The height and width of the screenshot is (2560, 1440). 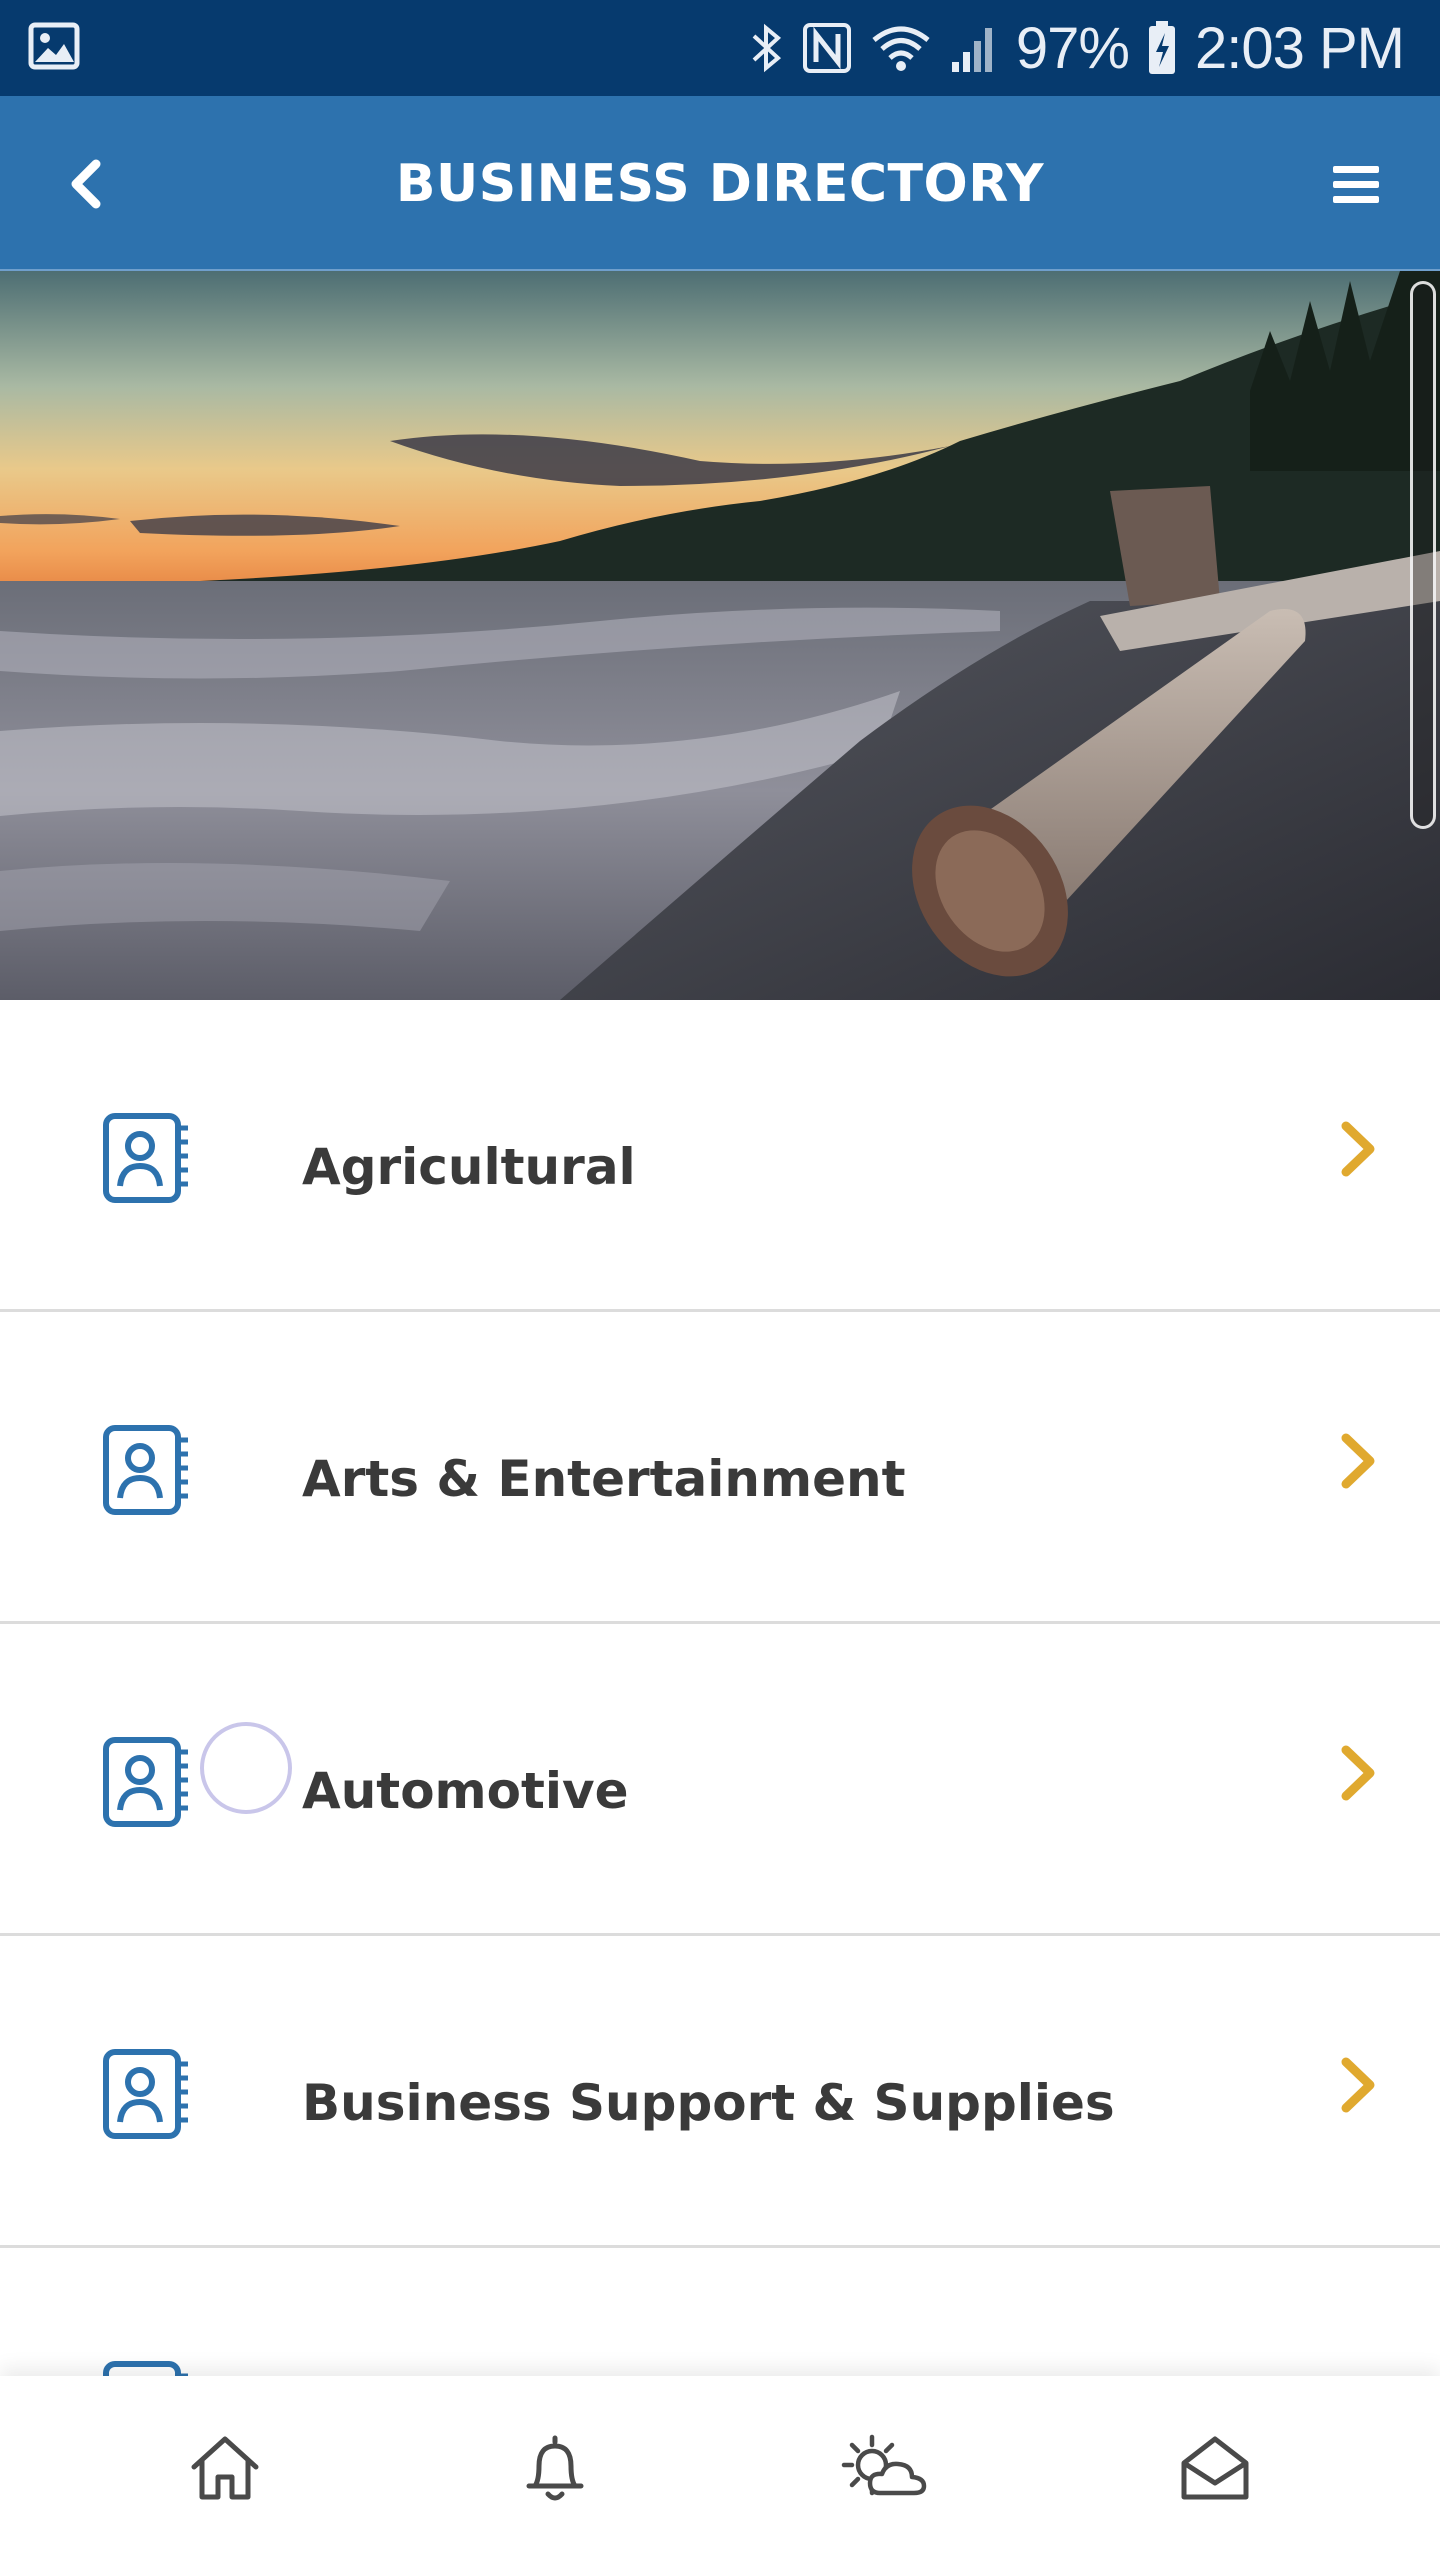 I want to click on bell-icon, so click(x=555, y=2468).